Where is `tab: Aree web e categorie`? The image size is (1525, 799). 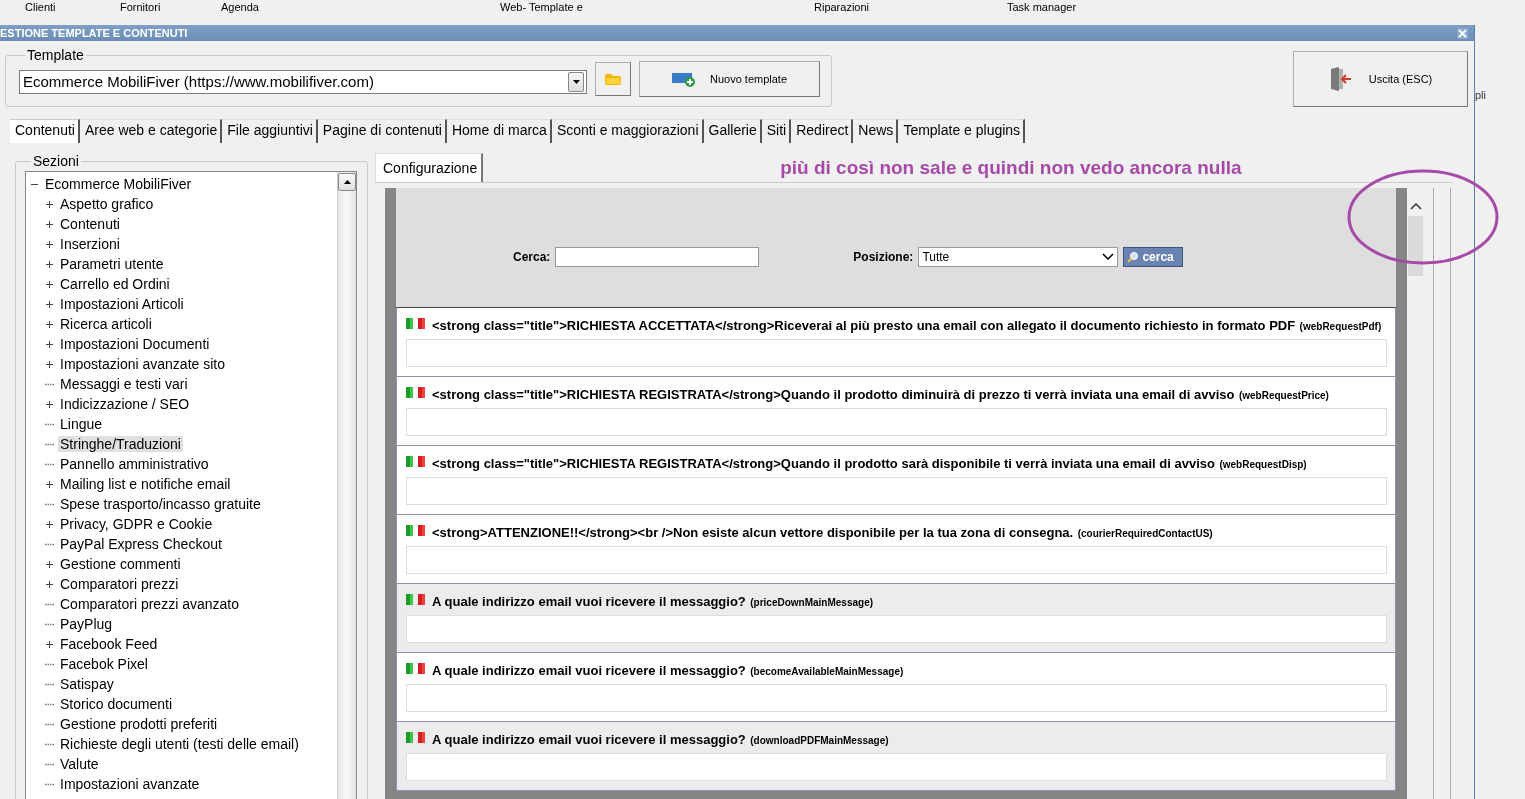
tab: Aree web e categorie is located at coordinates (151, 131).